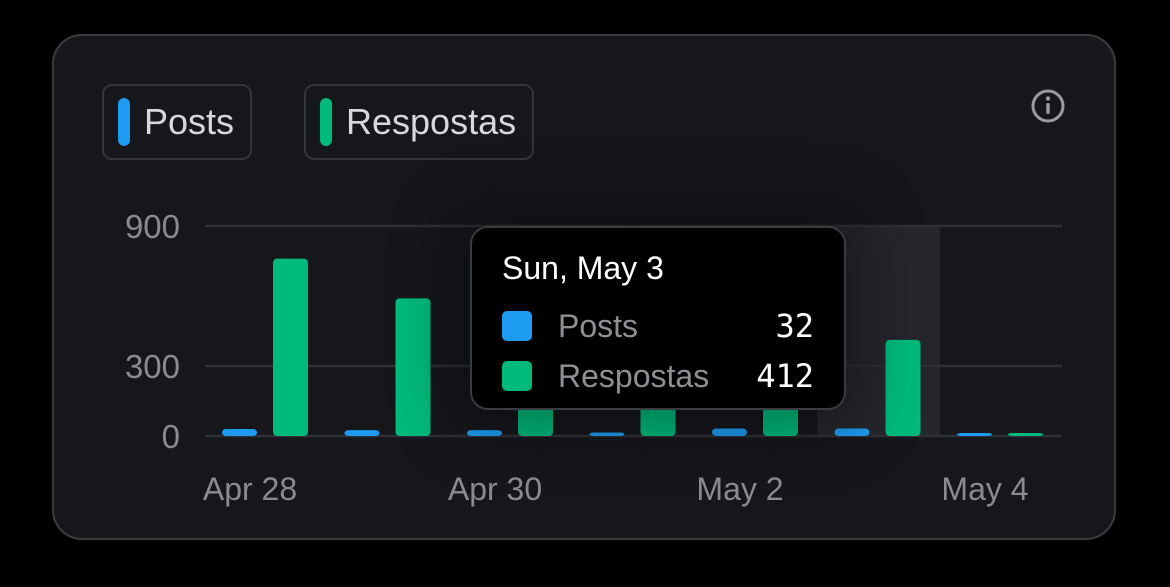 Image resolution: width=1170 pixels, height=587 pixels. Describe the element at coordinates (658, 326) in the screenshot. I see `tooltip-row-posts: Posts 32` at that location.